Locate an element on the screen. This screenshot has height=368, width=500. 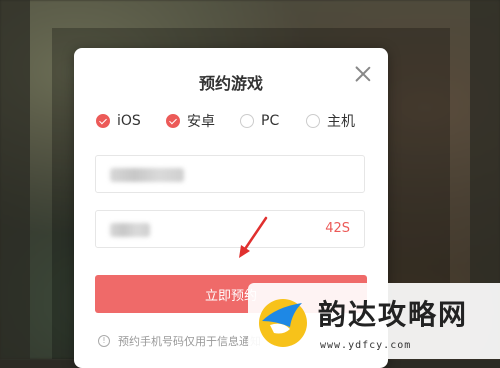
brand-logo-icon is located at coordinates (283, 323).